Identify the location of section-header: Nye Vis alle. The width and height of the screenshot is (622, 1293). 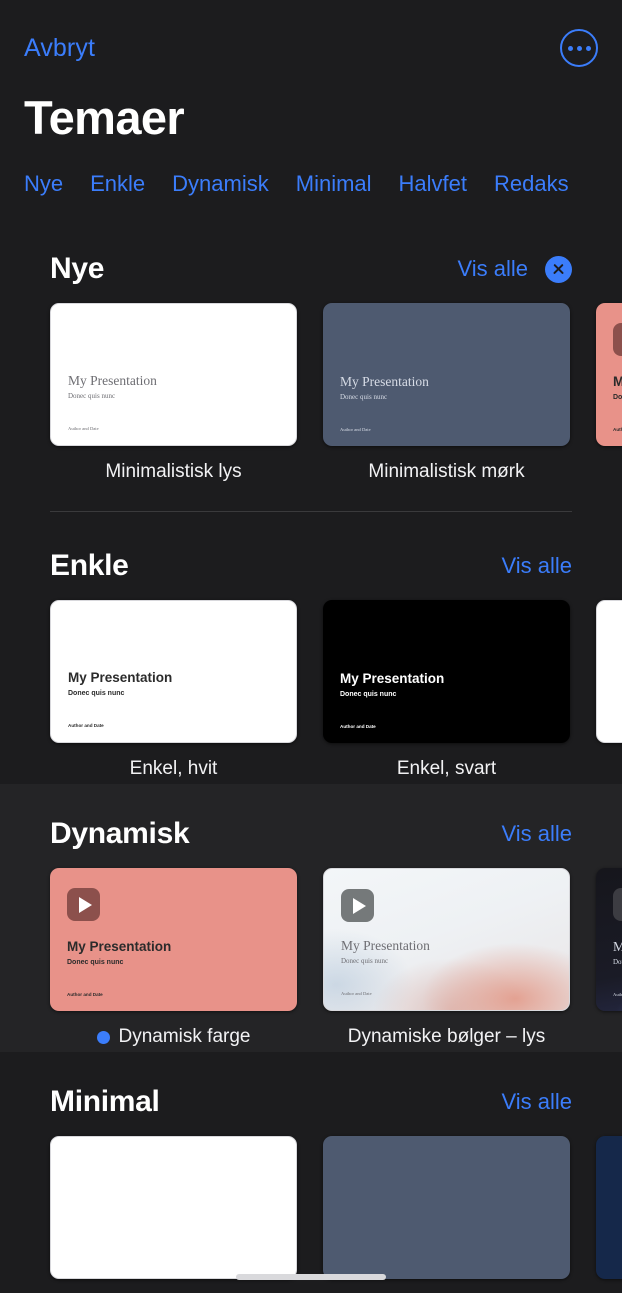
(311, 256).